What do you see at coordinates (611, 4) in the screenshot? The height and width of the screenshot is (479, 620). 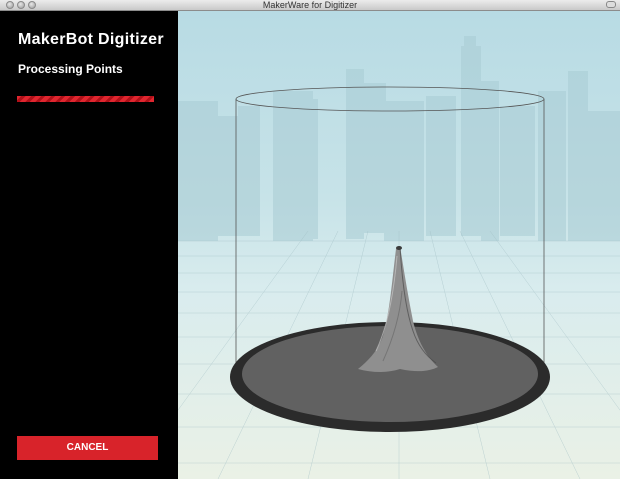 I see `toolbar-toggle-icon` at bounding box center [611, 4].